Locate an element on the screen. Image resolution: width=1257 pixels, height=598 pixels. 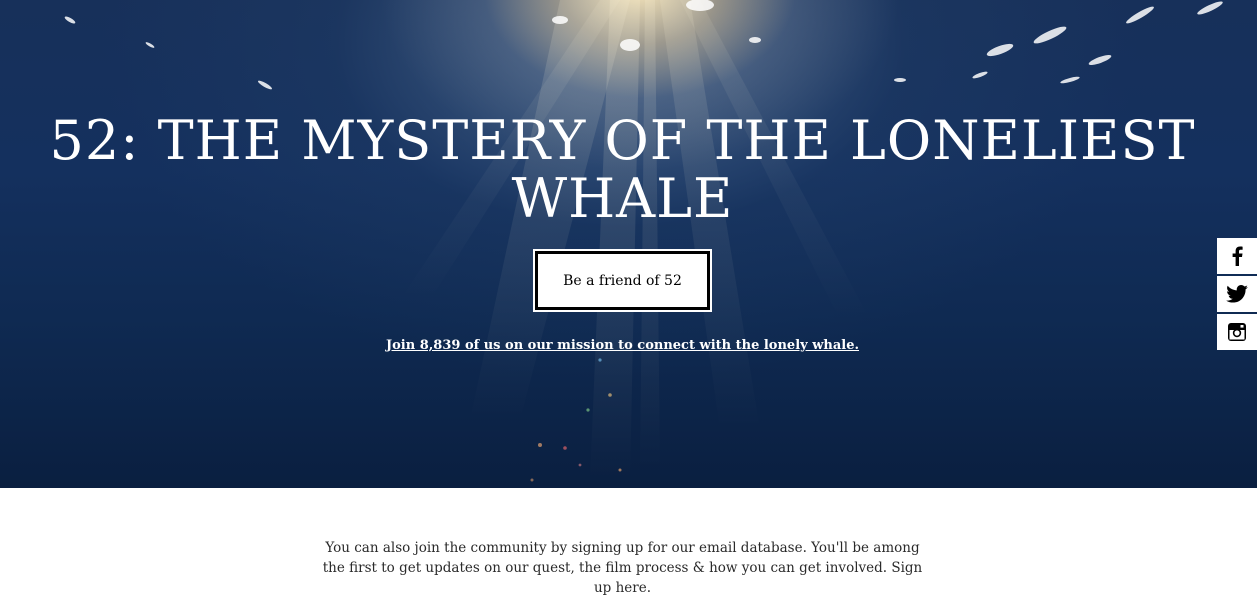
twitter-button is located at coordinates (1237, 294).